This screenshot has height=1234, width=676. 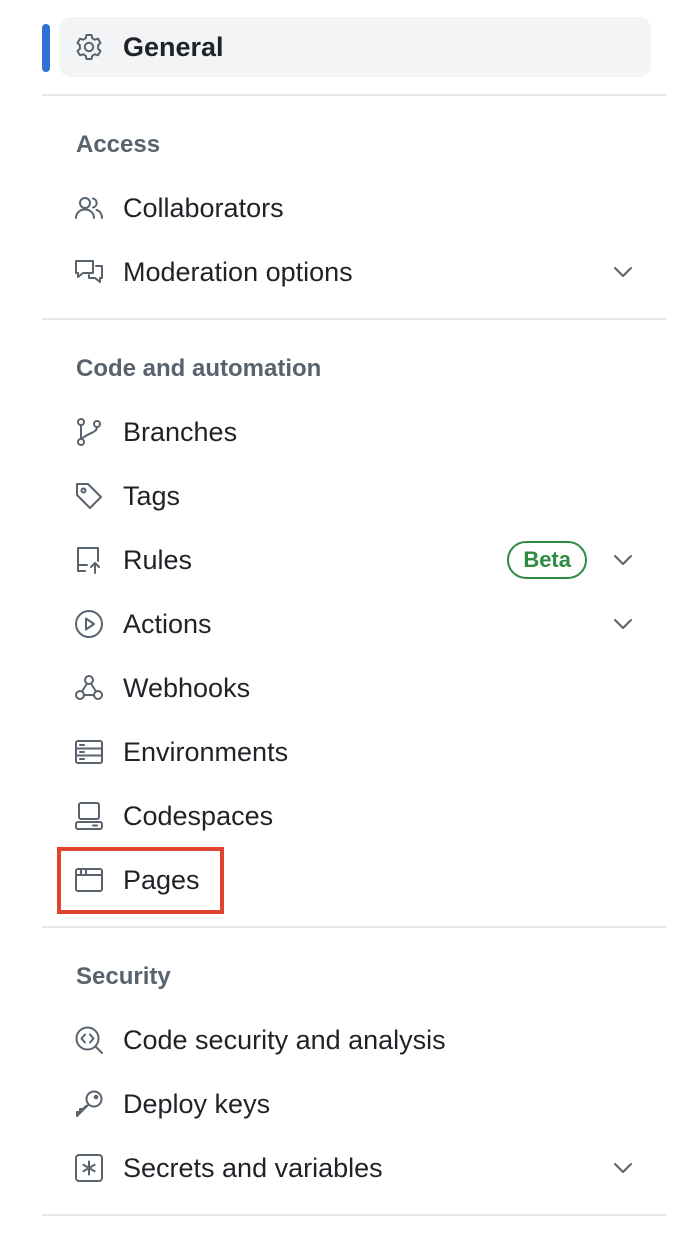 I want to click on sidebar-item-label: Code security and analysis, so click(x=284, y=1040).